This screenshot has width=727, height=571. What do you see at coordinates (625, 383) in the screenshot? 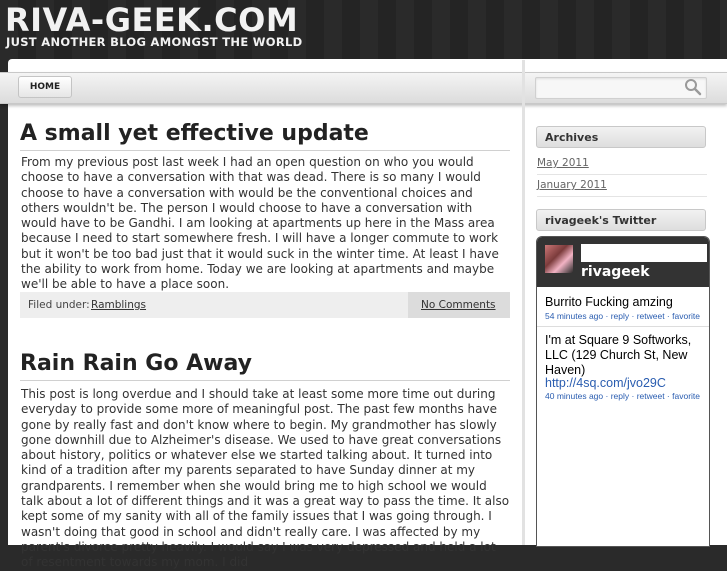
I see `tweet-url-link: http://4sq.com/jvo29C` at bounding box center [625, 383].